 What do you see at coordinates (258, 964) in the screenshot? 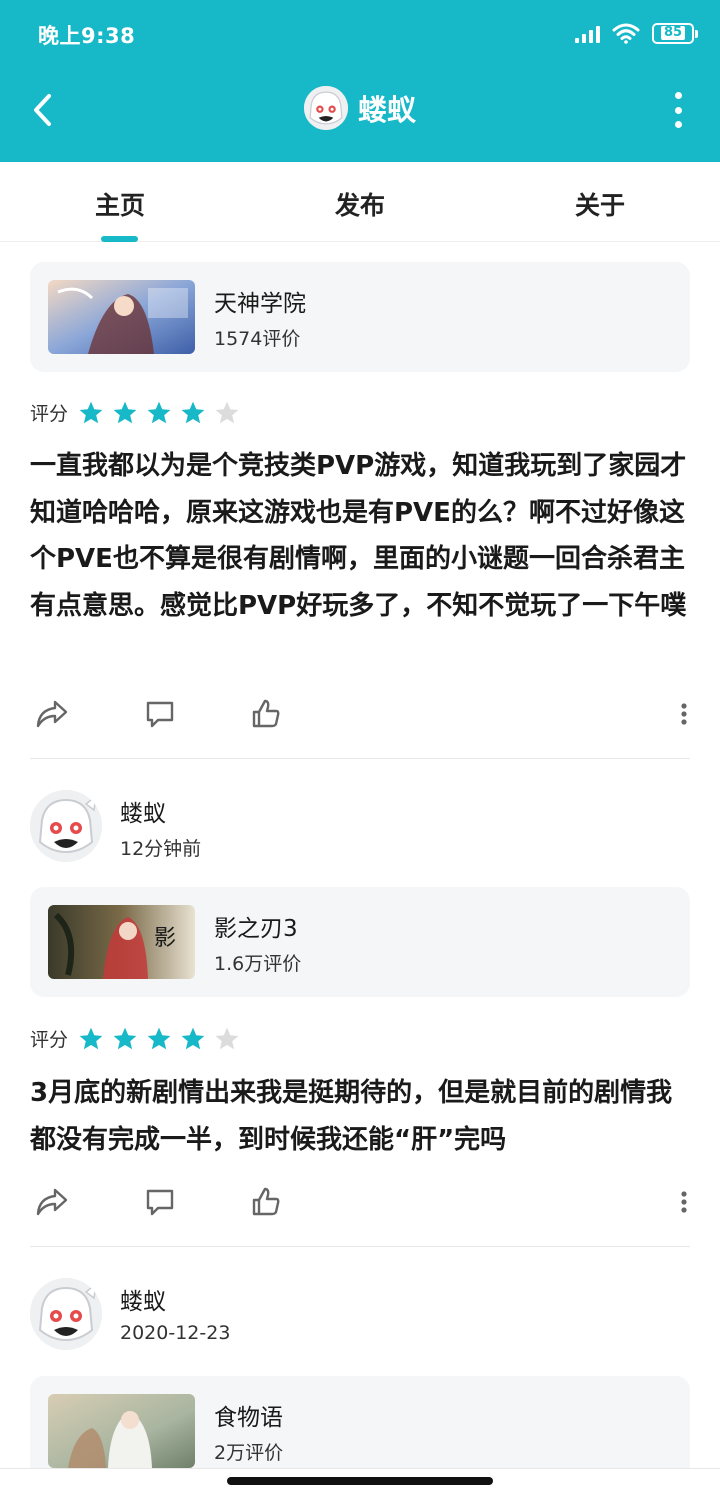
I see `game-review-count: 1.6万评价` at bounding box center [258, 964].